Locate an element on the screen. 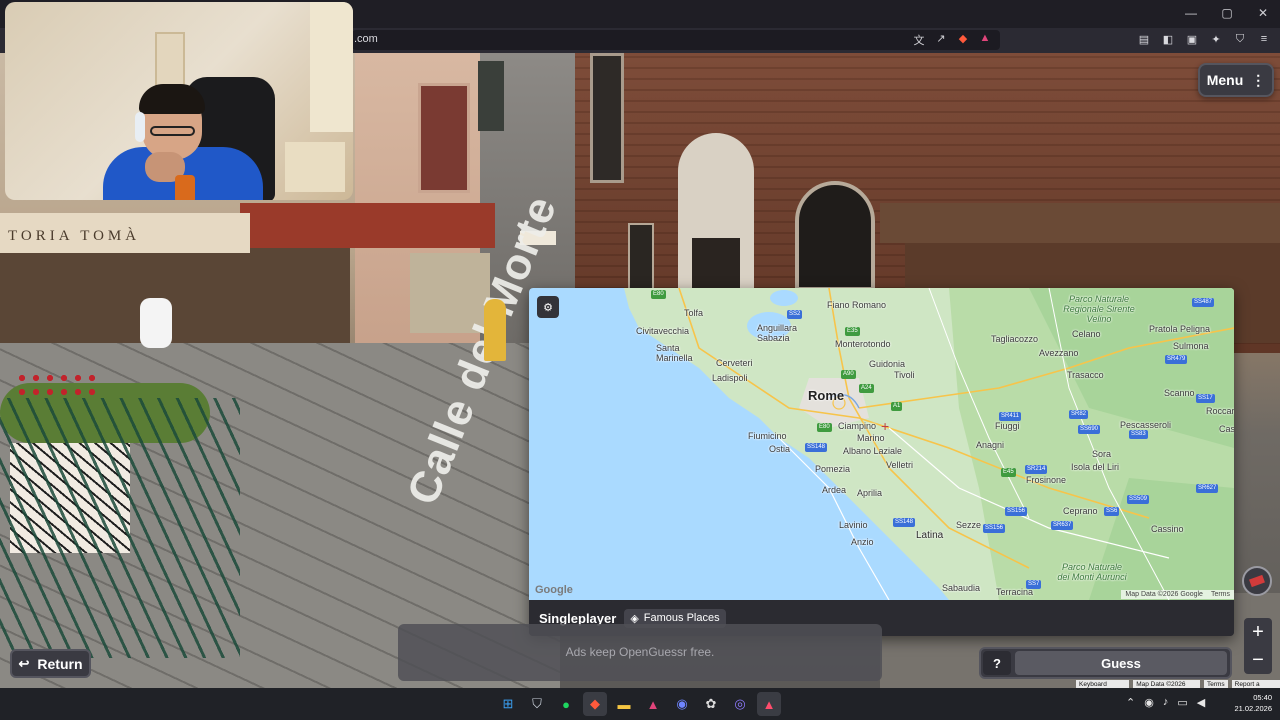 The width and height of the screenshot is (1280, 720). security-shield-icon: ⛉ is located at coordinates (537, 704).